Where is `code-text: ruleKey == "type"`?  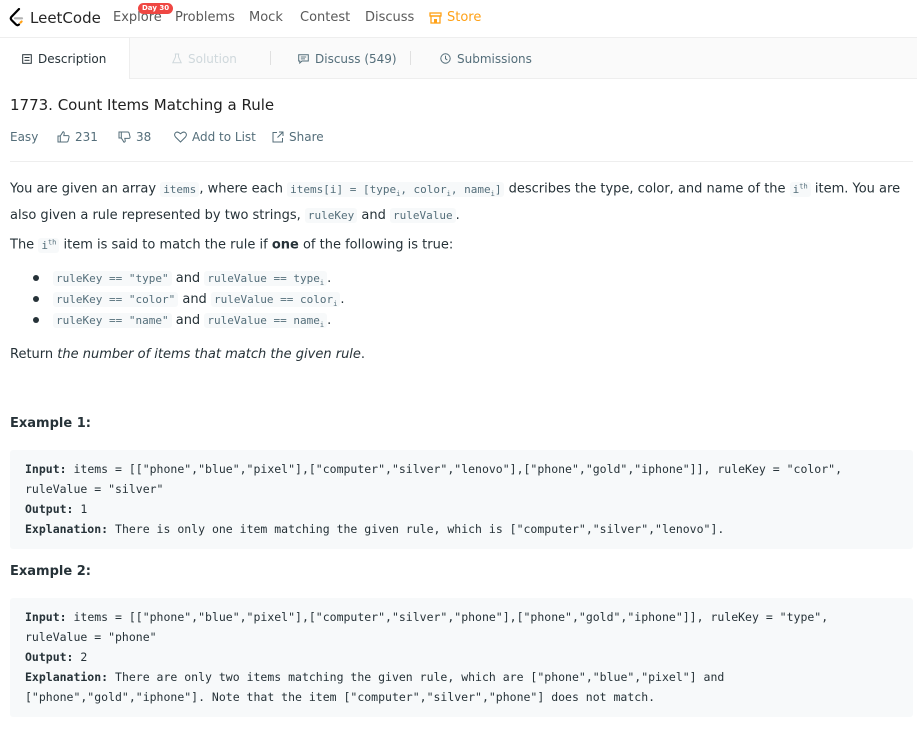
code-text: ruleKey == "type" is located at coordinates (112, 278).